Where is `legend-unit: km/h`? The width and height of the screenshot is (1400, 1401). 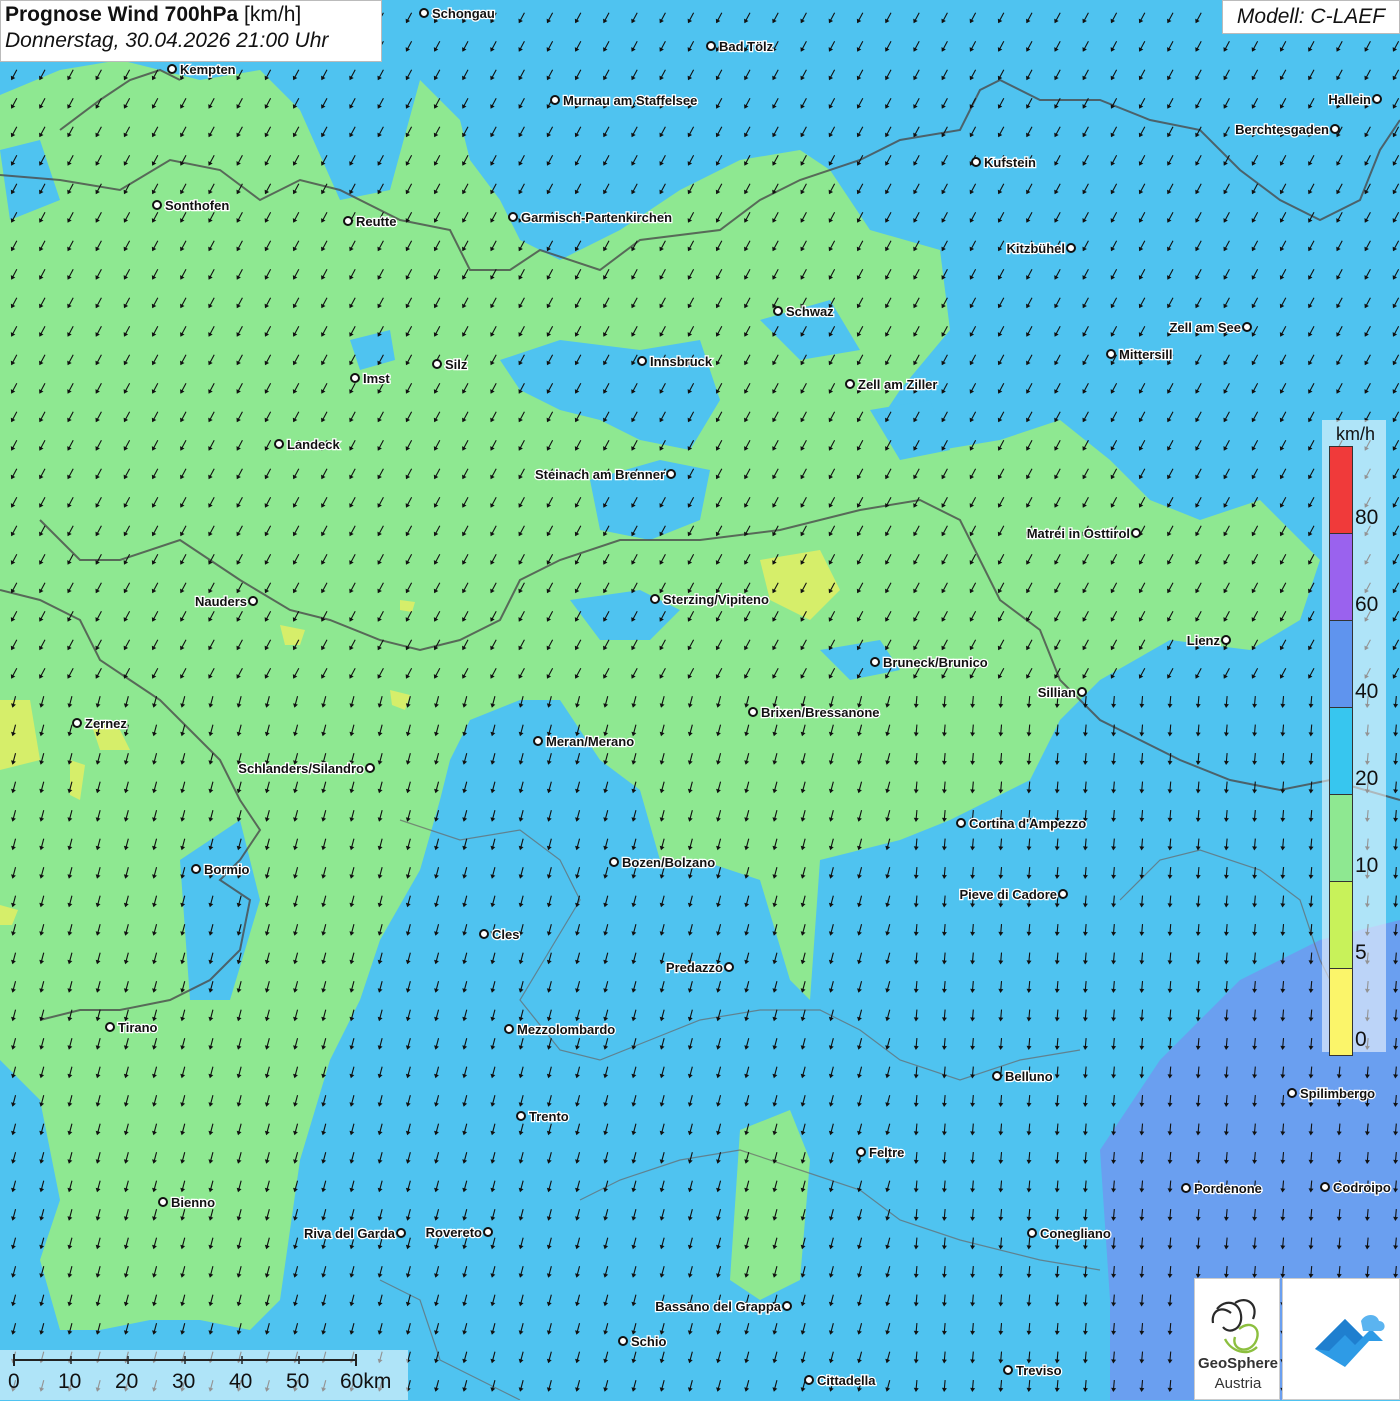 legend-unit: km/h is located at coordinates (1356, 434).